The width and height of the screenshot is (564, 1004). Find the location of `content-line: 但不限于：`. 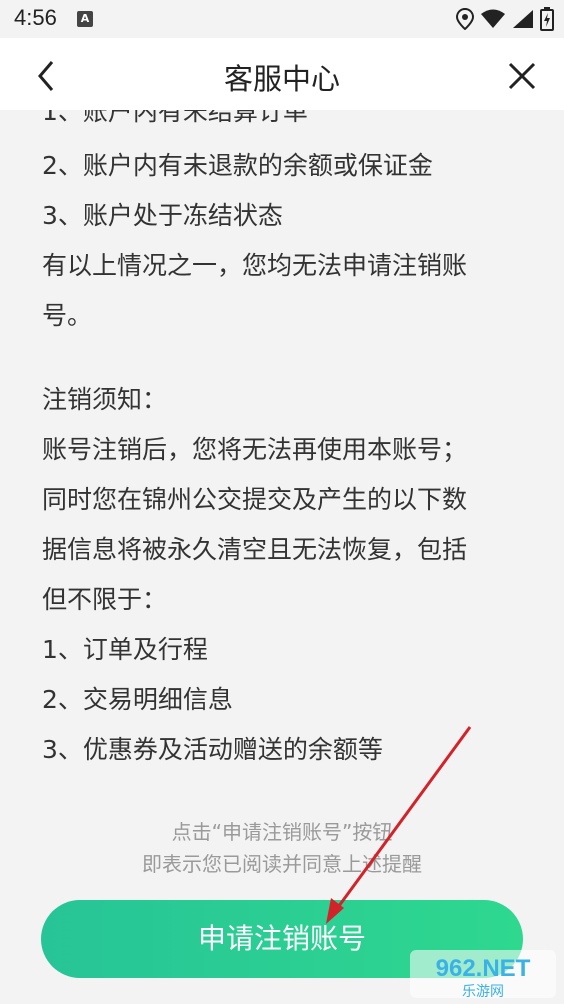

content-line: 但不限于： is located at coordinates (105, 599).